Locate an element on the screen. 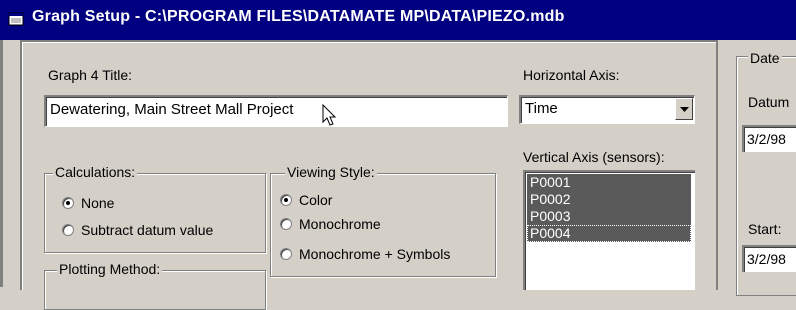  graph-title-label: Graph 4 Title: is located at coordinates (90, 75).